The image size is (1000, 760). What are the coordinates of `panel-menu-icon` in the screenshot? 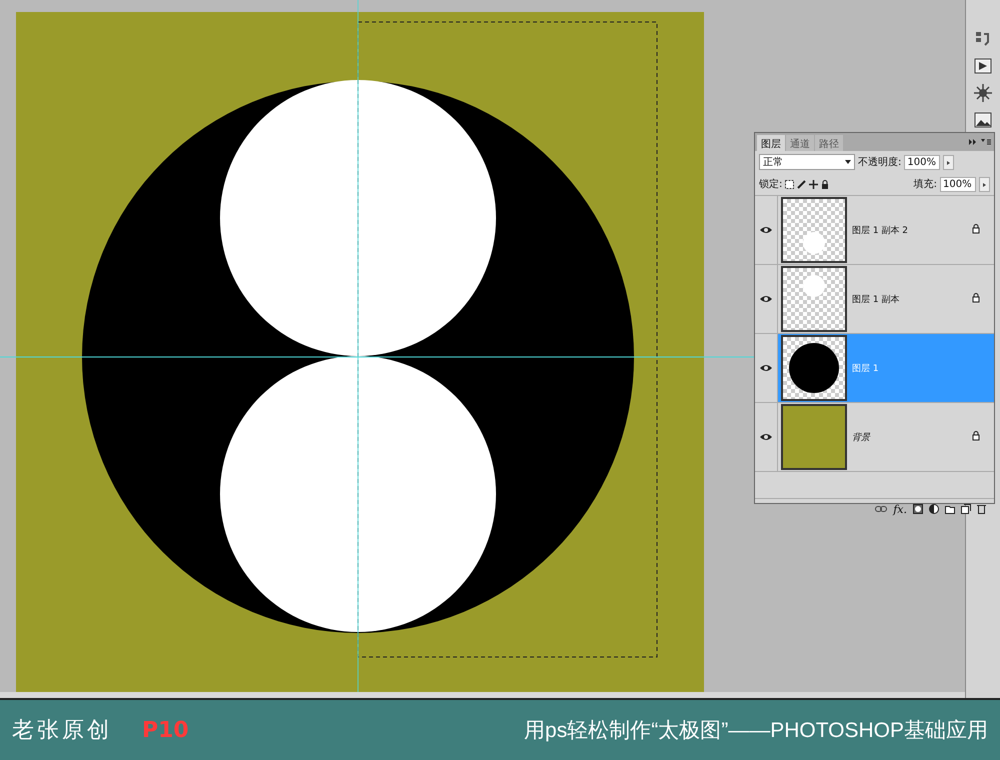 It's located at (986, 142).